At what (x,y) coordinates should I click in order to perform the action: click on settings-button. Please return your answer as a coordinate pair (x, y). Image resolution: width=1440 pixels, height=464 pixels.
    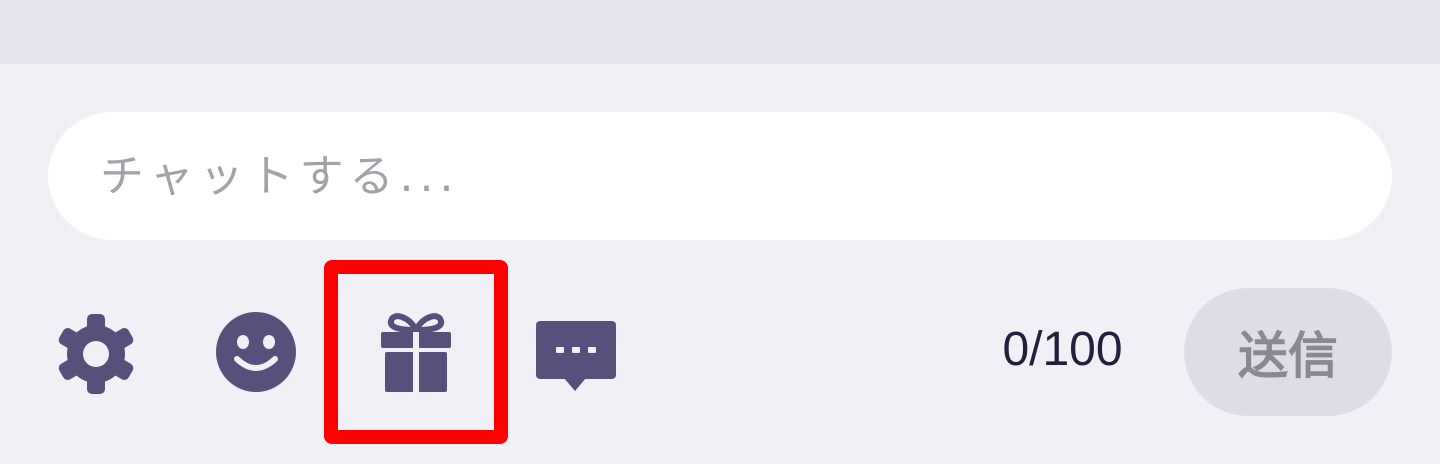
    Looking at the image, I should click on (96, 354).